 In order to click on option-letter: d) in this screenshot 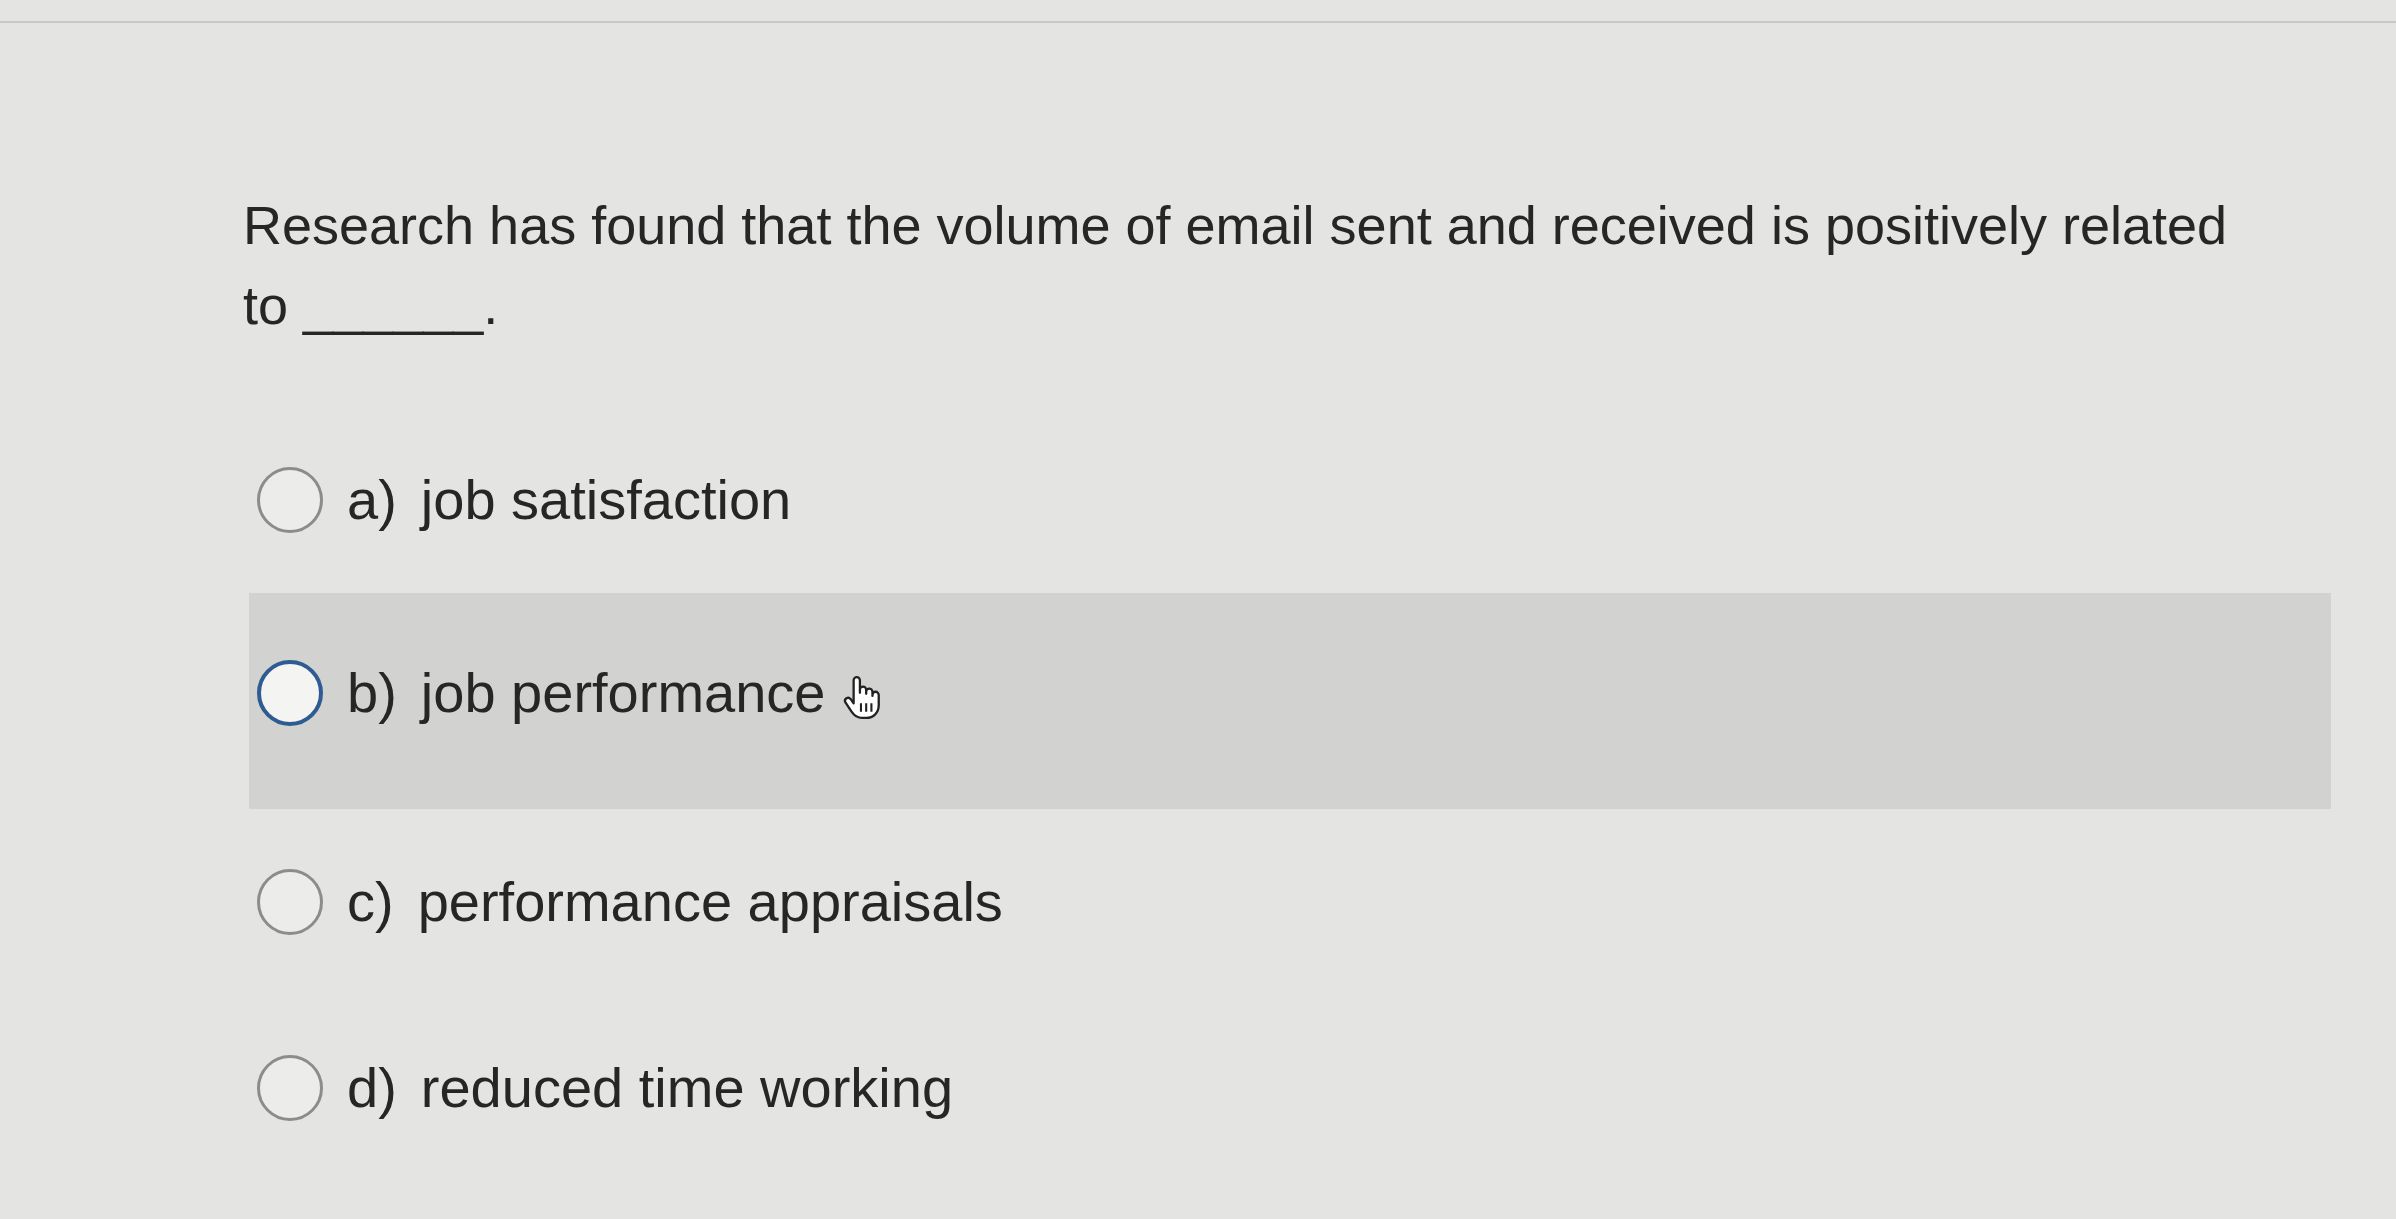, I will do `click(372, 1088)`.